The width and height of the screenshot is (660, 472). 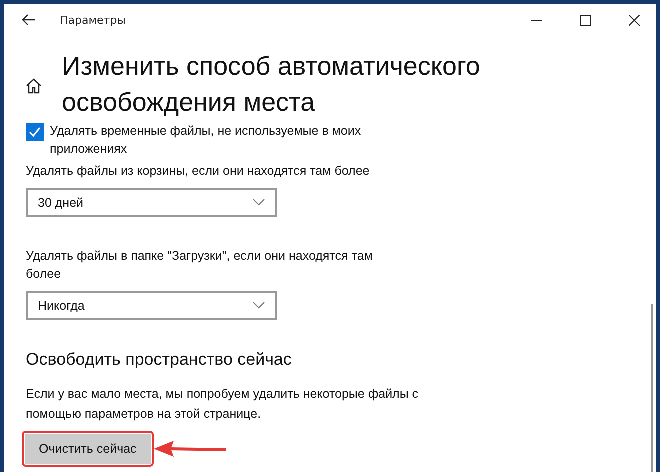 I want to click on window-title: Параметры, so click(x=93, y=20).